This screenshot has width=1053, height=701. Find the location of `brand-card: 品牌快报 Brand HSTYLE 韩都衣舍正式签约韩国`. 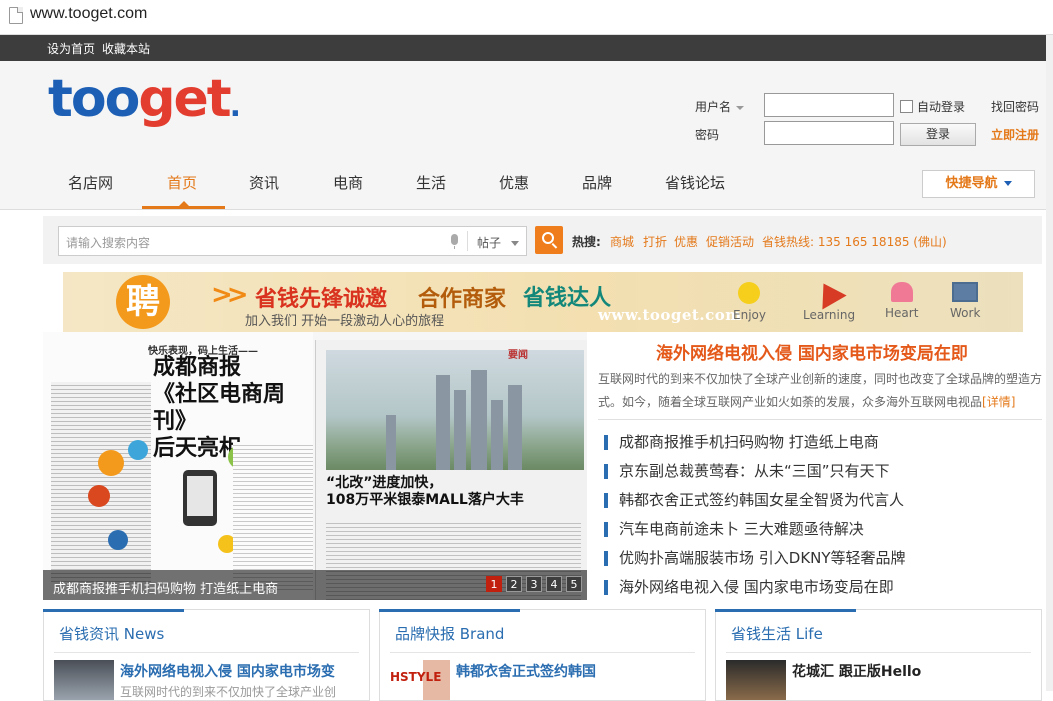

brand-card: 品牌快报 Brand HSTYLE 韩都衣舍正式签约韩国 is located at coordinates (542, 655).